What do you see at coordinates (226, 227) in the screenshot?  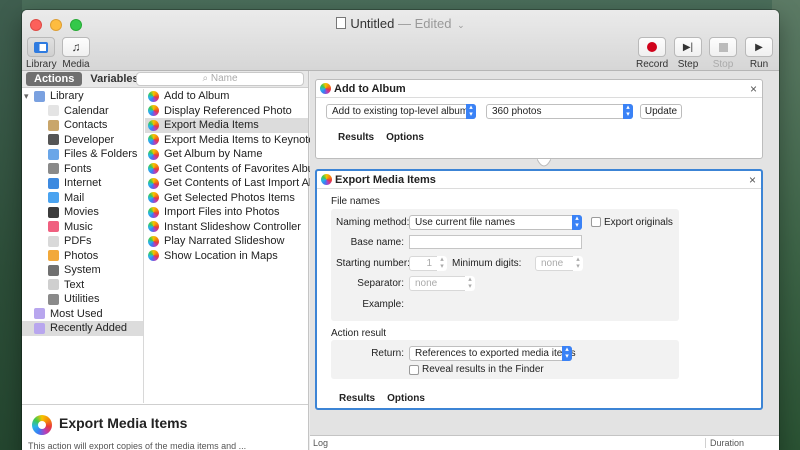 I see `action-item: Instant Slideshow Controller` at bounding box center [226, 227].